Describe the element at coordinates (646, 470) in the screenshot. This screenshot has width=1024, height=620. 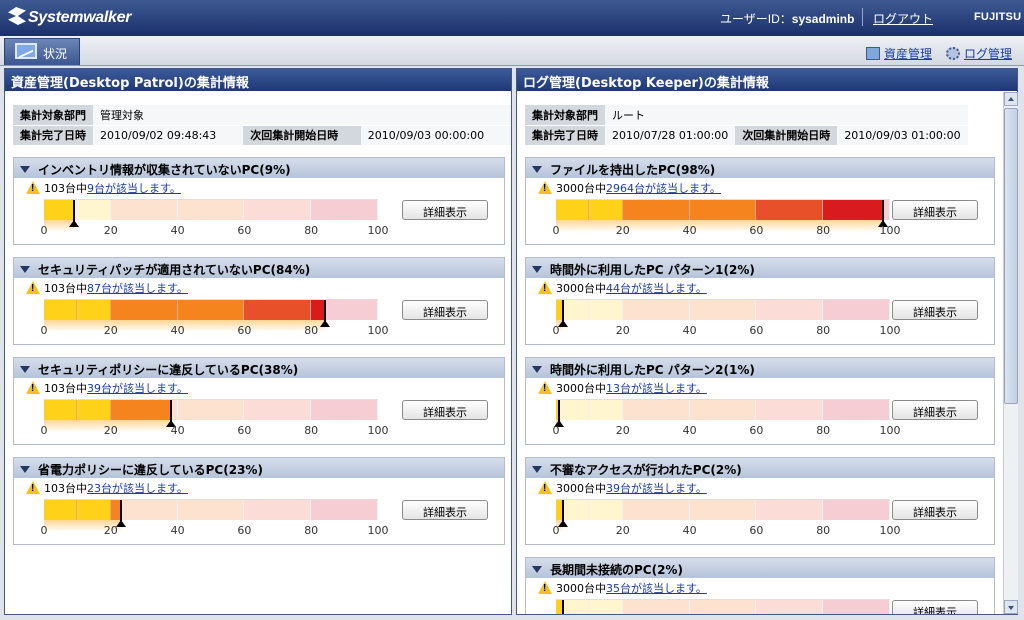
I see `section-title: 不審なアクセスが行われたPC(2%)` at that location.